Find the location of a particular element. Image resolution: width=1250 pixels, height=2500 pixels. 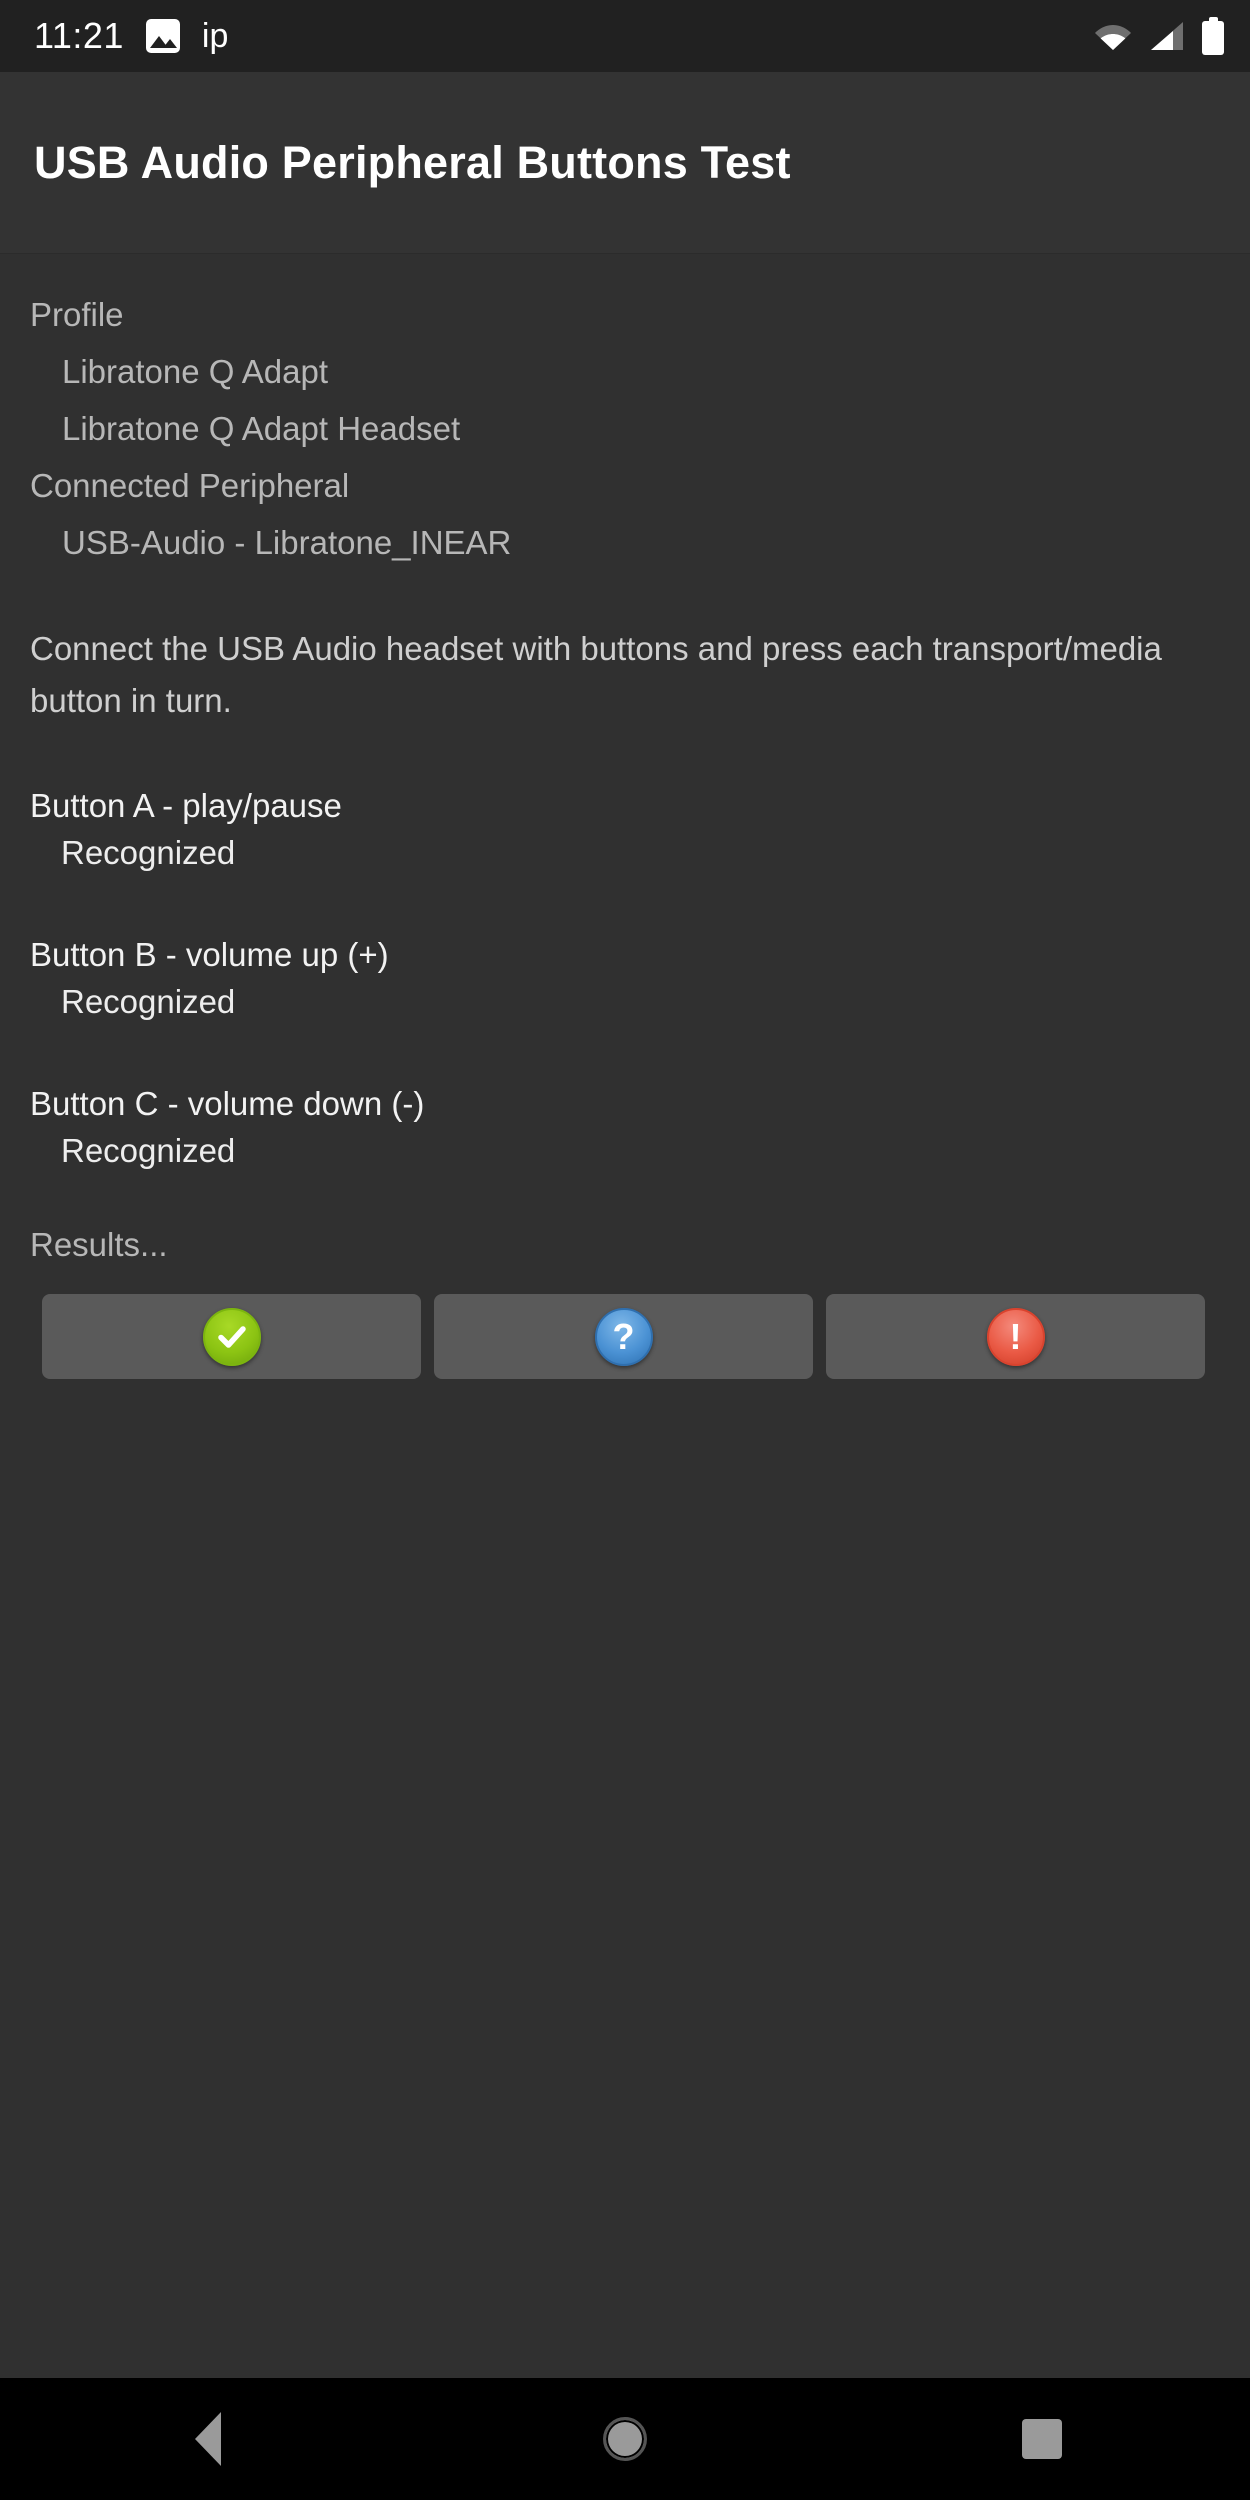

nav-home-button is located at coordinates (625, 2439).